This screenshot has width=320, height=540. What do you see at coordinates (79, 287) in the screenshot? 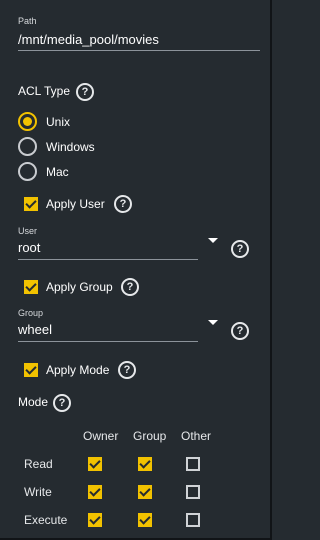
I see `apply-group-label: Apply Group` at bounding box center [79, 287].